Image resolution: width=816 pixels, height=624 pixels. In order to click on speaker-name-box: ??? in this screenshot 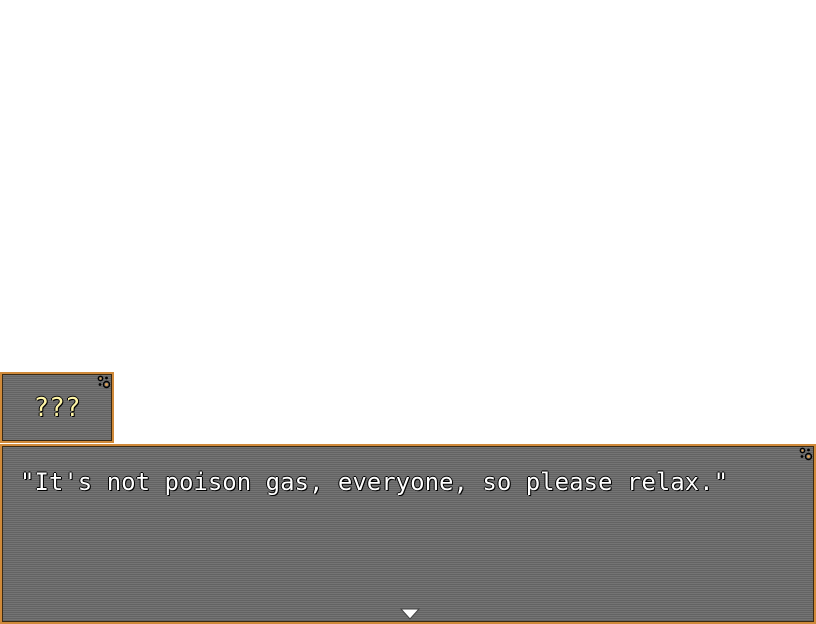, I will do `click(57, 407)`.